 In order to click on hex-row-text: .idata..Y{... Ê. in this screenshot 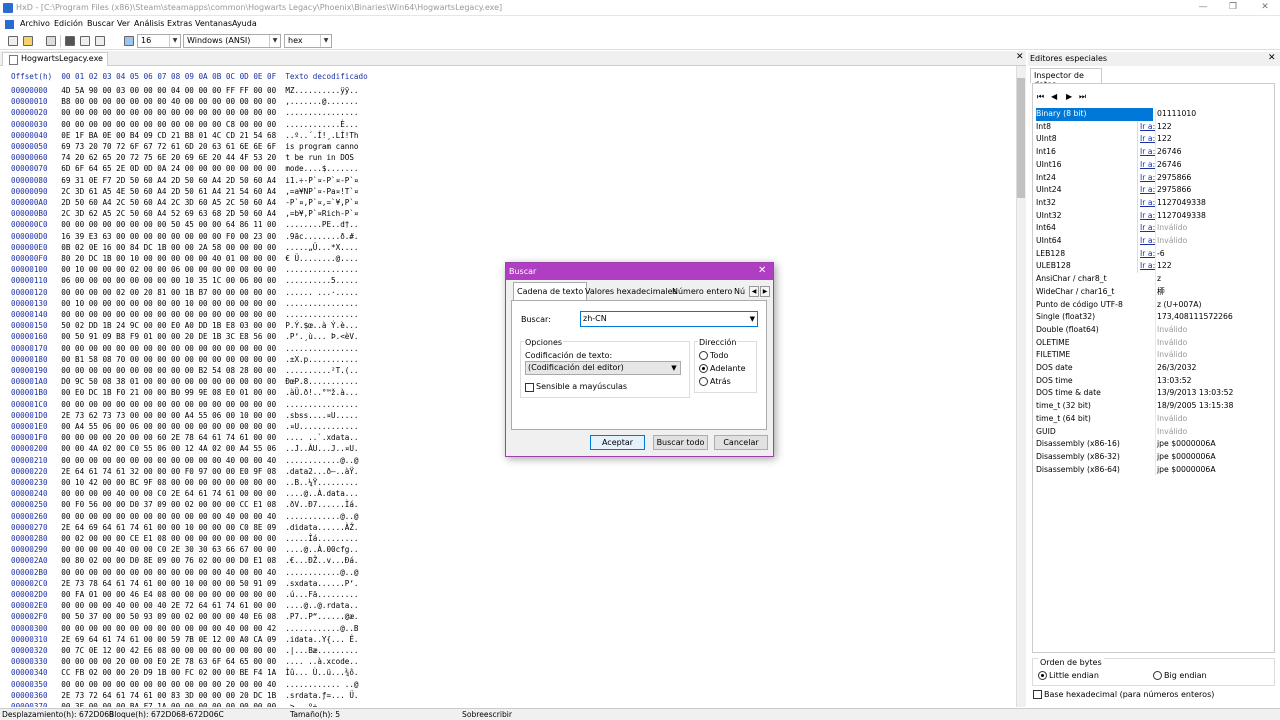, I will do `click(321, 639)`.